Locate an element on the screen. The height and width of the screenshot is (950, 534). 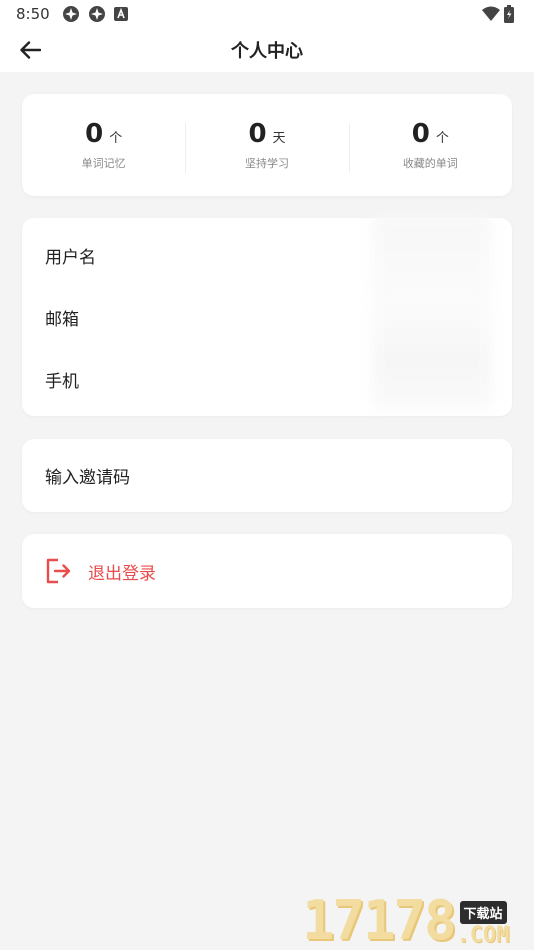
battery-icon is located at coordinates (509, 14).